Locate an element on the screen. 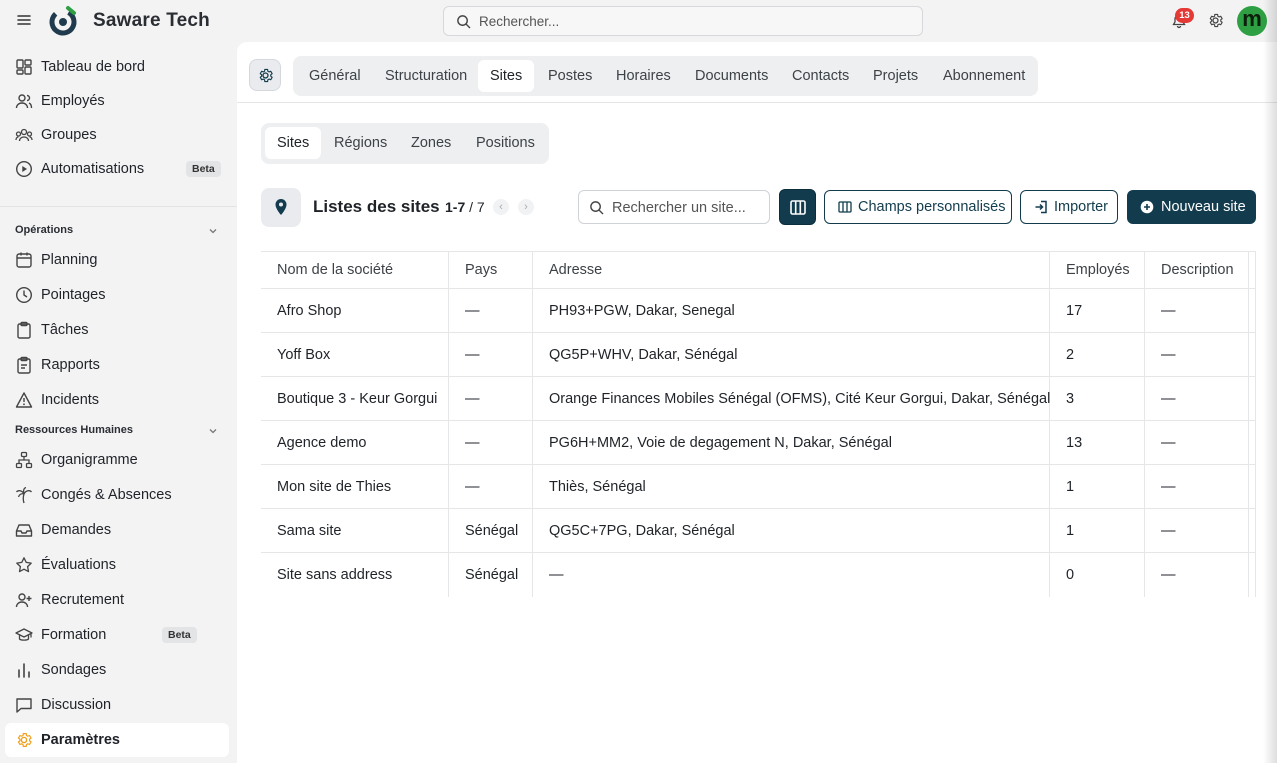  import-icon is located at coordinates (1041, 207).